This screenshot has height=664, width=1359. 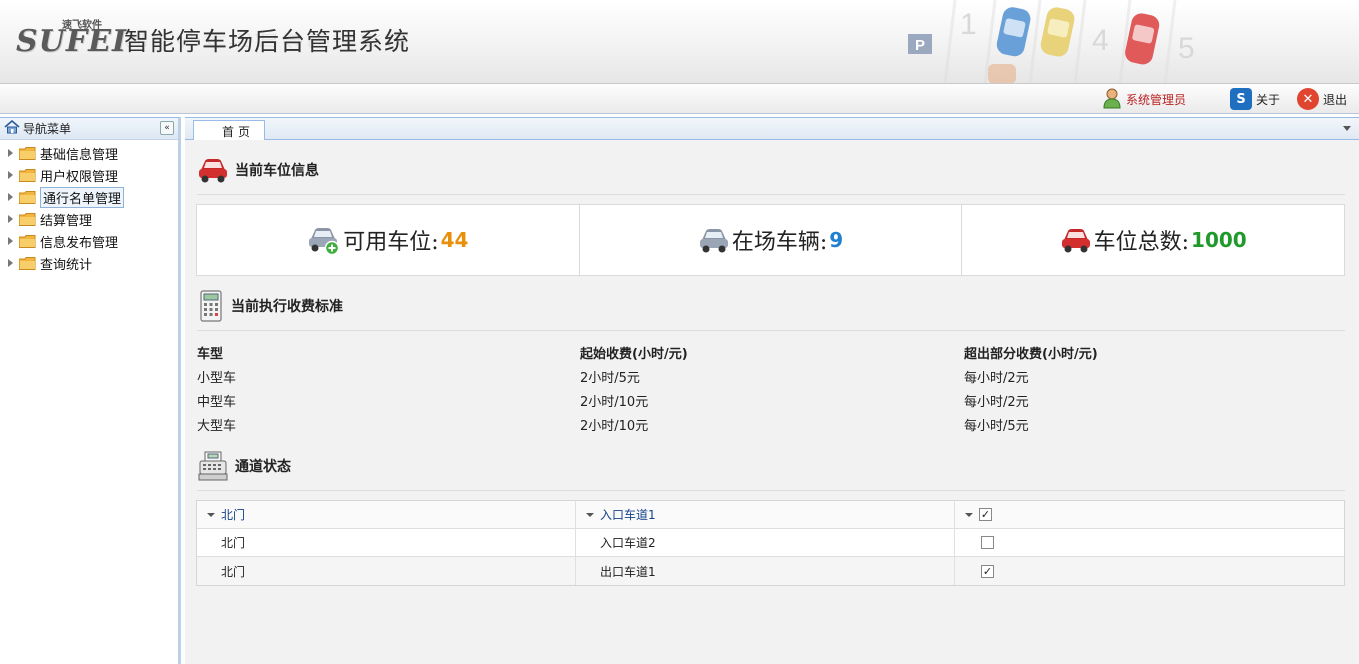 What do you see at coordinates (66, 221) in the screenshot?
I see `nav-item-label: 结算管理` at bounding box center [66, 221].